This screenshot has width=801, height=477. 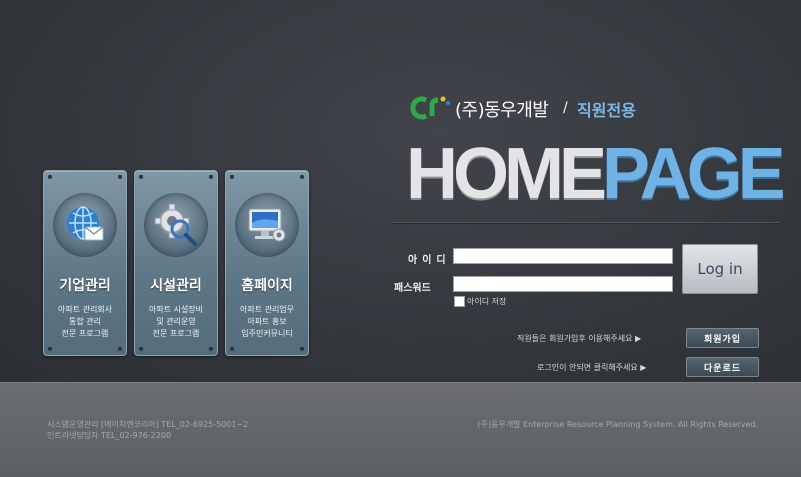 I want to click on password-label: 패스워드, so click(x=412, y=288).